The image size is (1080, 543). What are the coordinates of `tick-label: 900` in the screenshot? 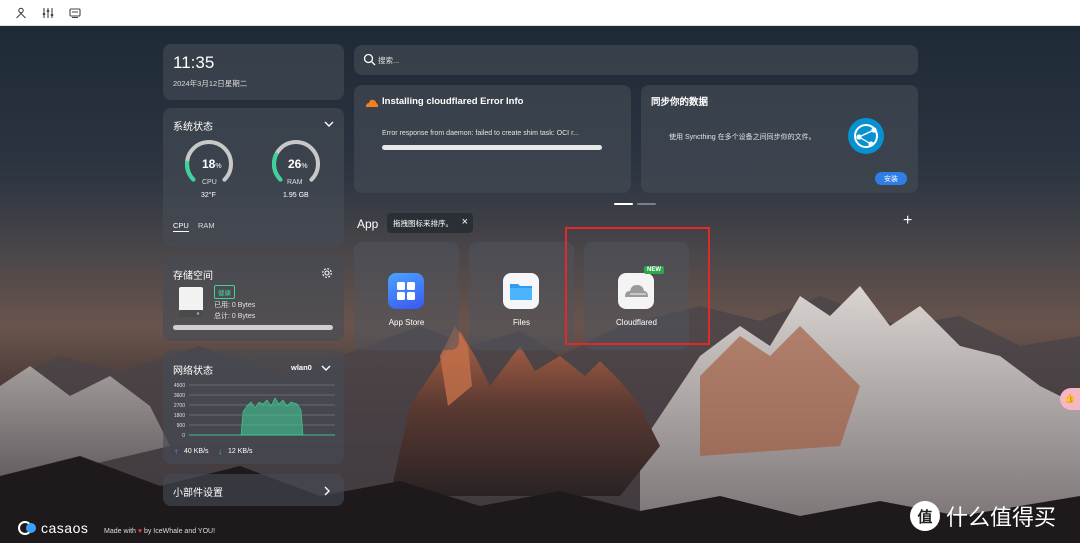 It's located at (181, 426).